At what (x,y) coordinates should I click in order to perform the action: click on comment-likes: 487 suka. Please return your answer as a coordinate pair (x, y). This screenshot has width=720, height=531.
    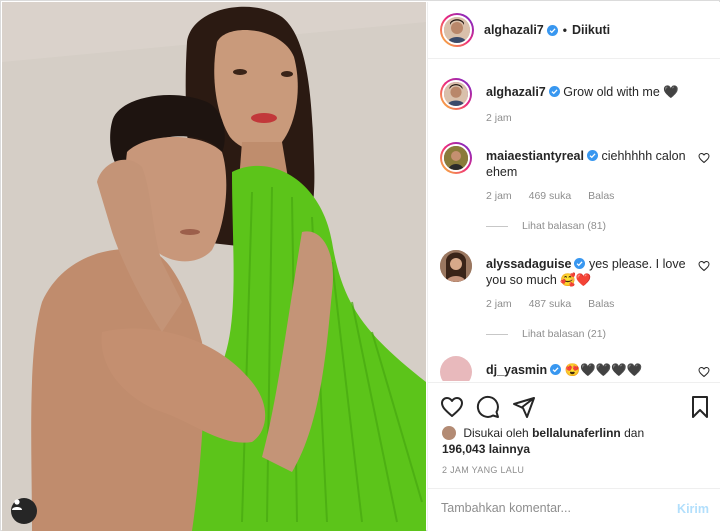
    Looking at the image, I should click on (550, 304).